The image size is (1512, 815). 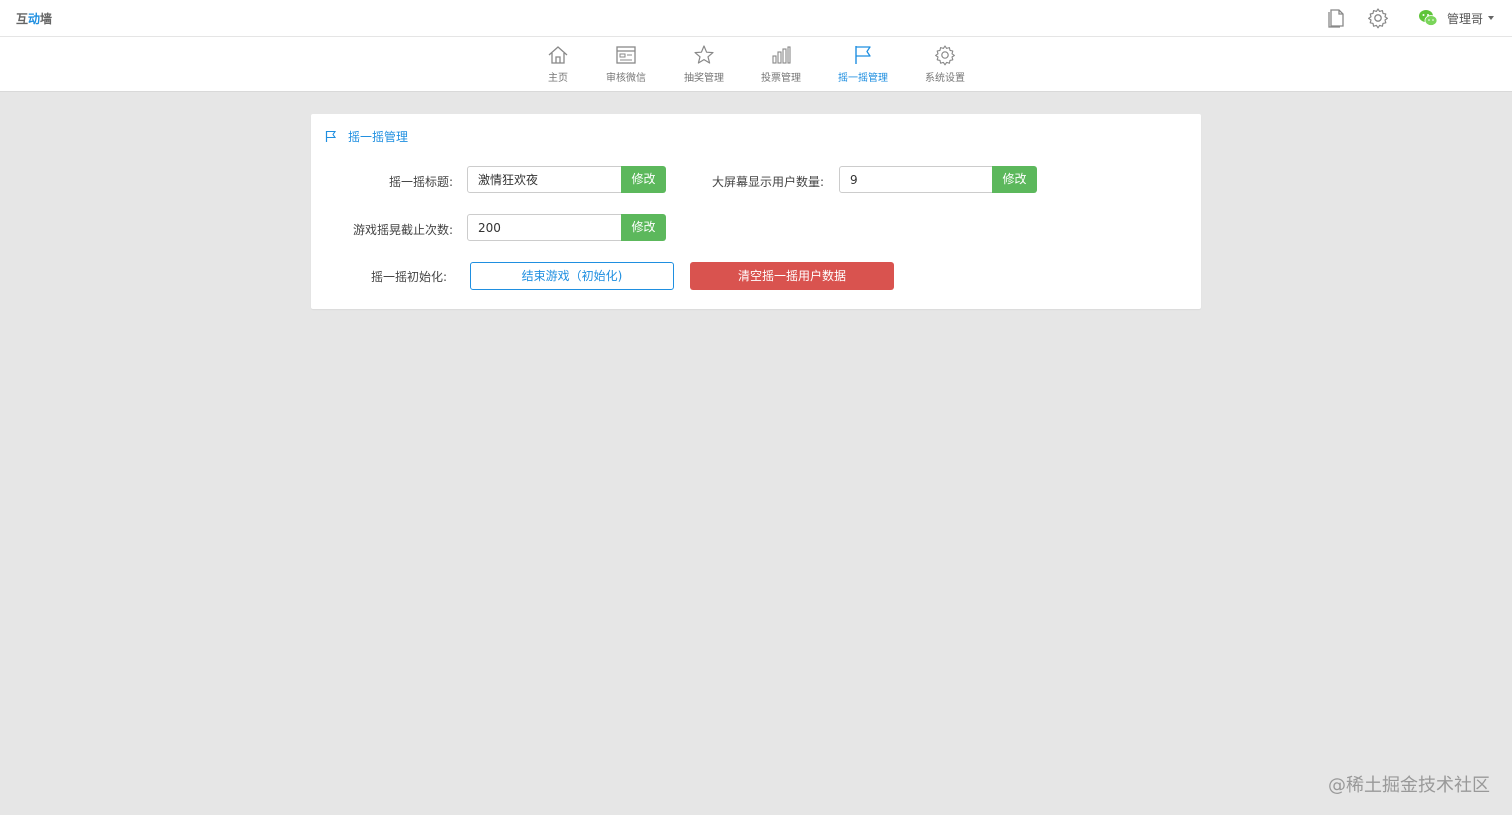 I want to click on nav-label: 投票管理, so click(x=781, y=78).